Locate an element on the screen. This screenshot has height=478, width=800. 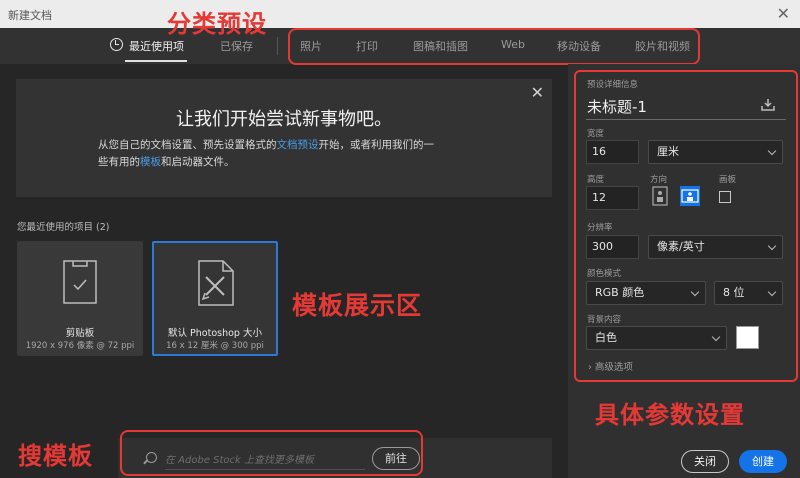
resolution-unit-value: 像素/英寸 is located at coordinates (681, 246).